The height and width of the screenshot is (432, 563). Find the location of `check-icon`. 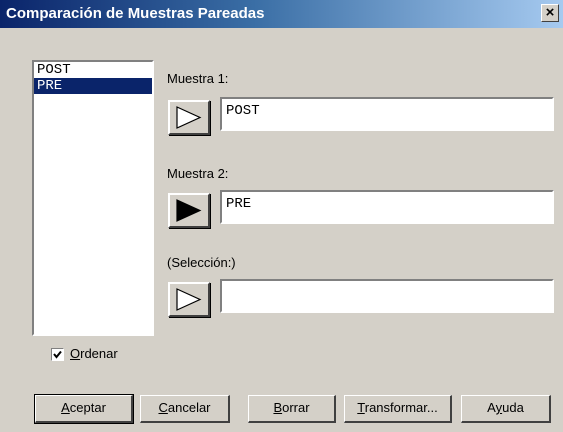

check-icon is located at coordinates (57, 354).